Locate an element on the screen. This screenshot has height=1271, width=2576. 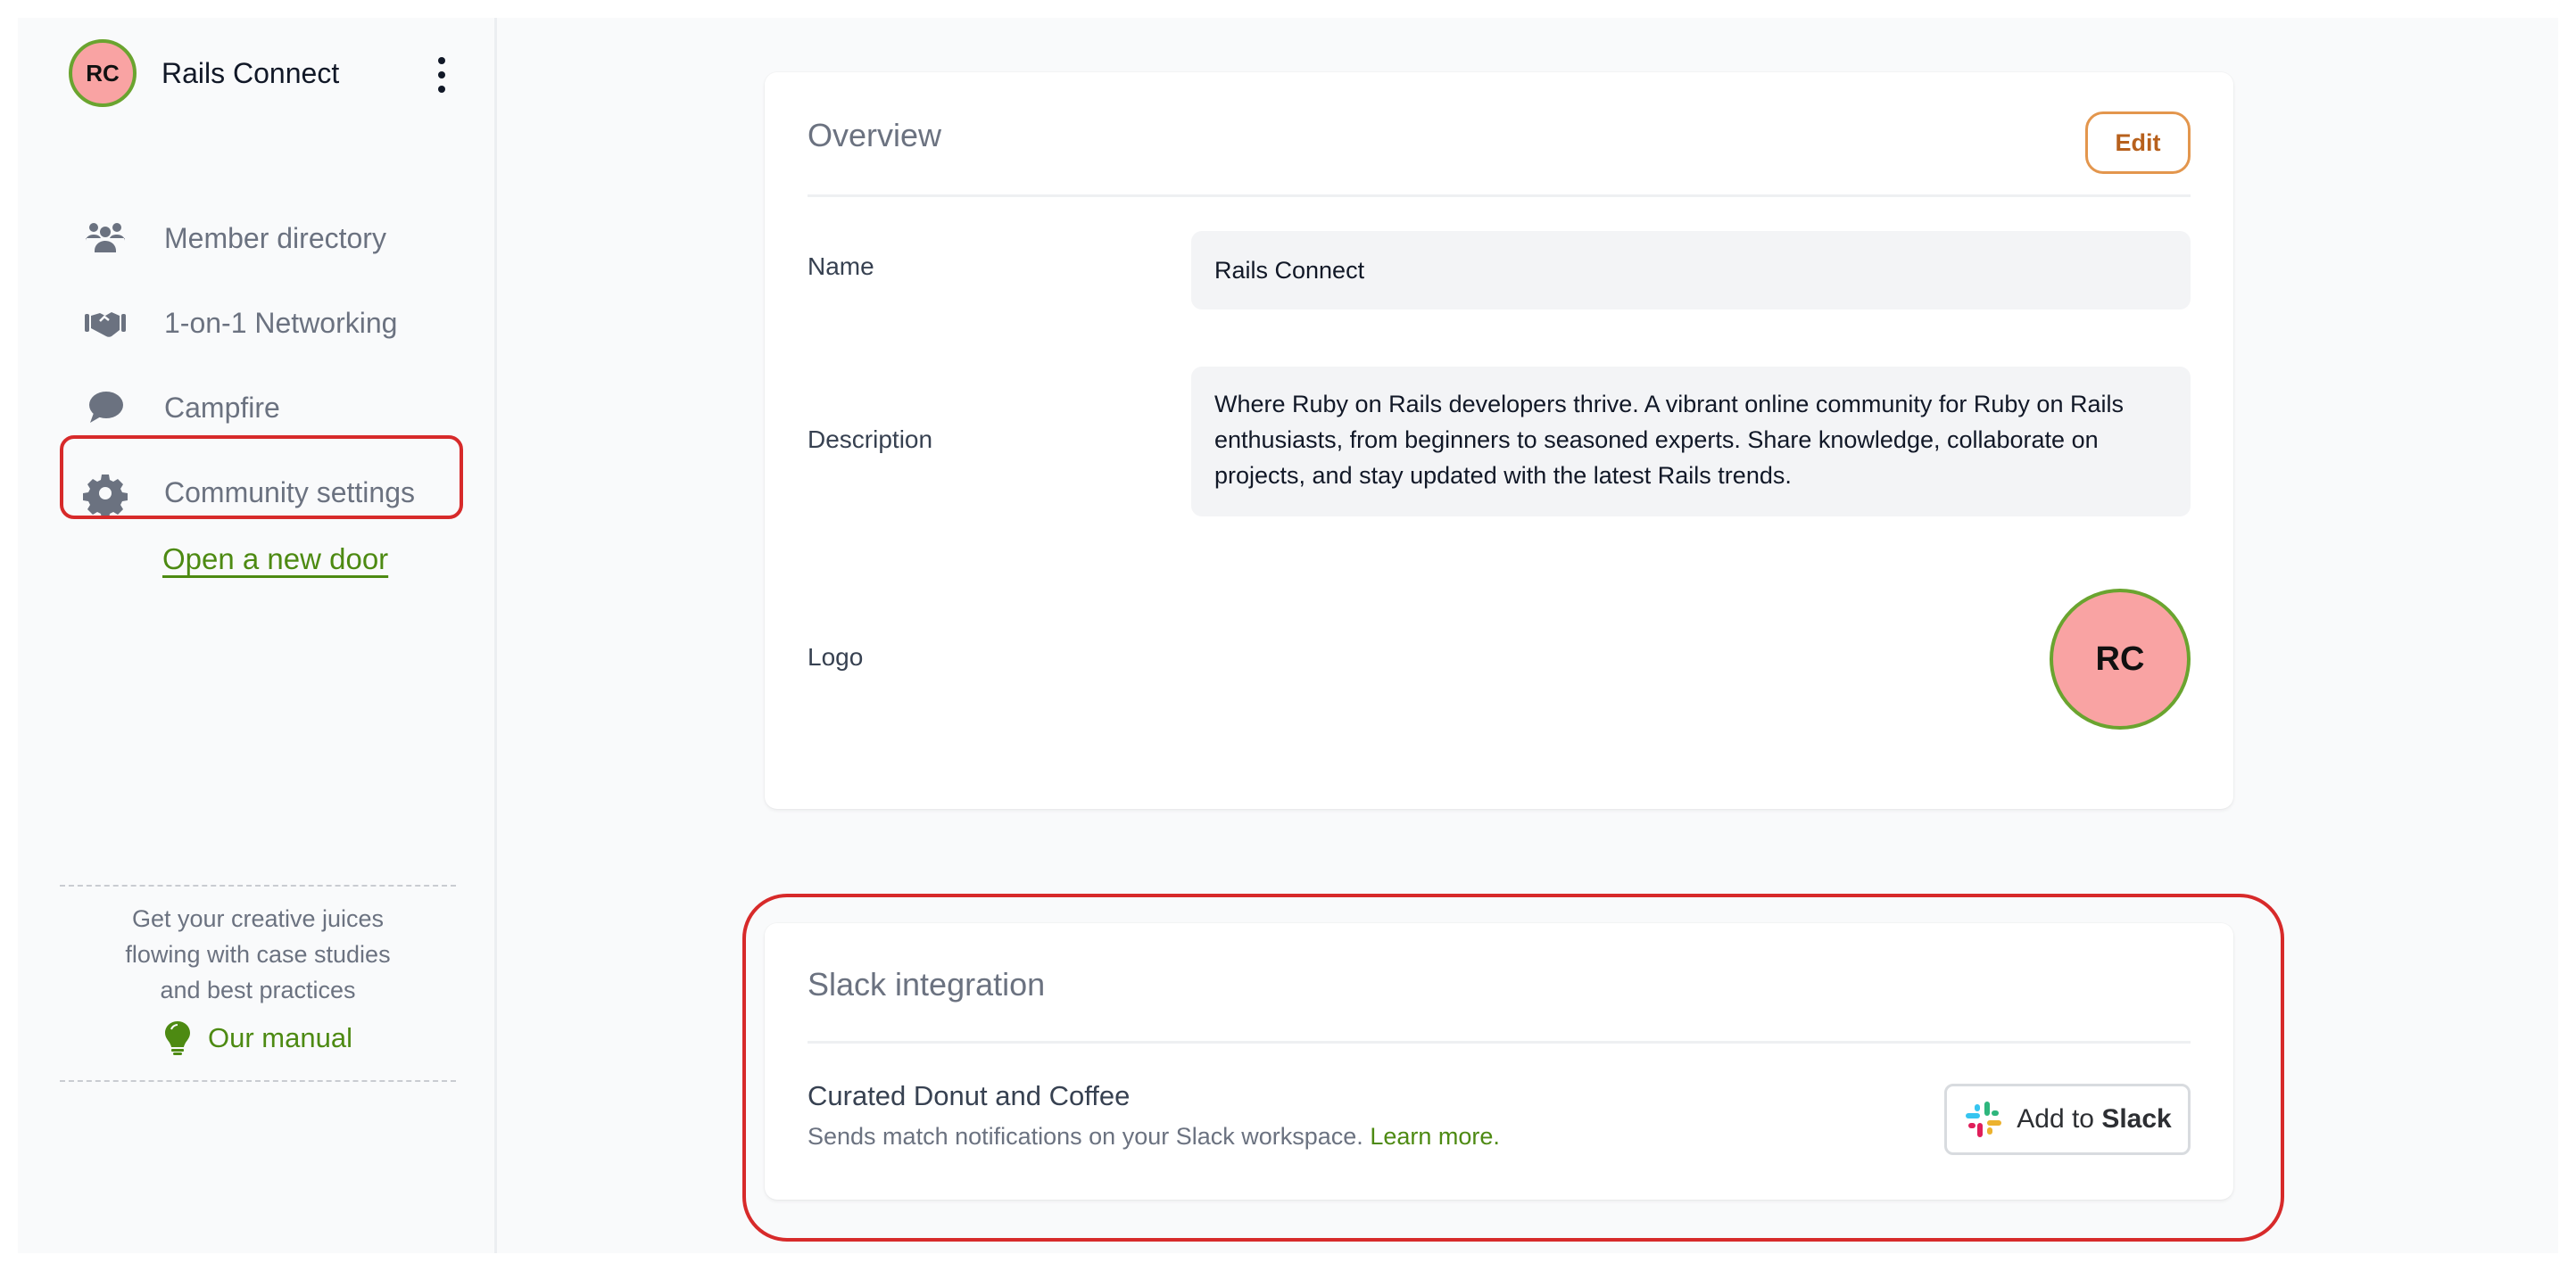
add-to-slack-label: Add to Slack is located at coordinates (2094, 1119).